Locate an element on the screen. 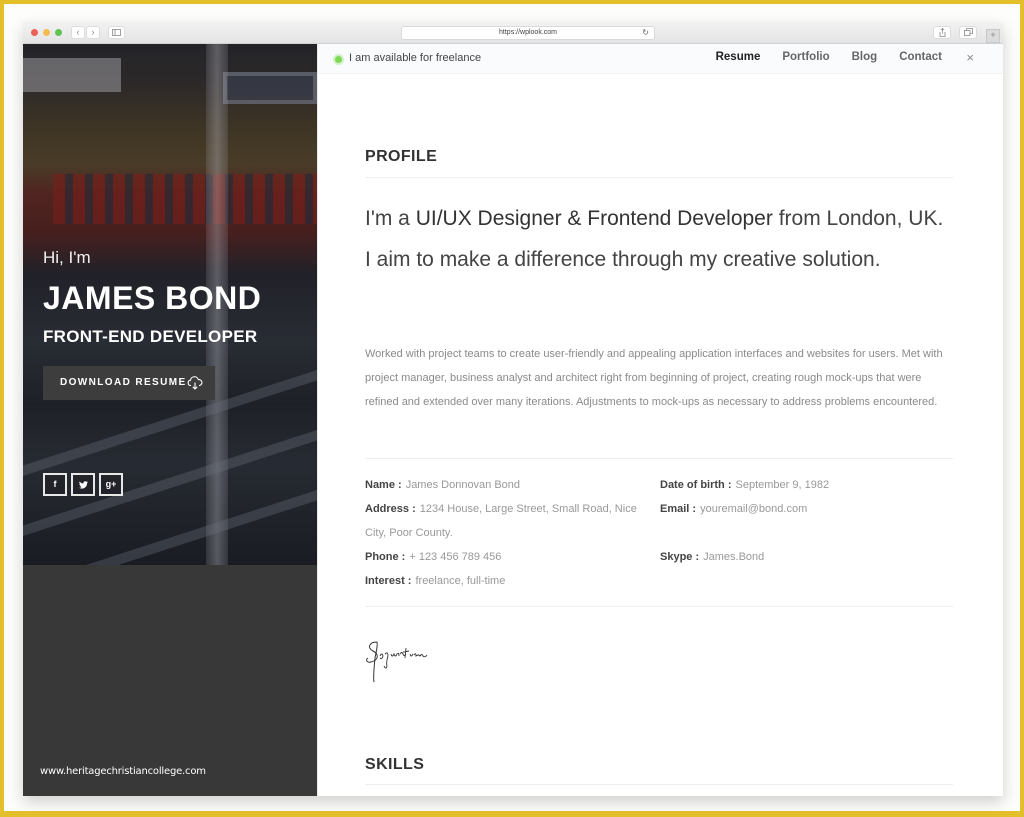  main-nav: Resume Portfolio Blog Contact is located at coordinates (829, 57).